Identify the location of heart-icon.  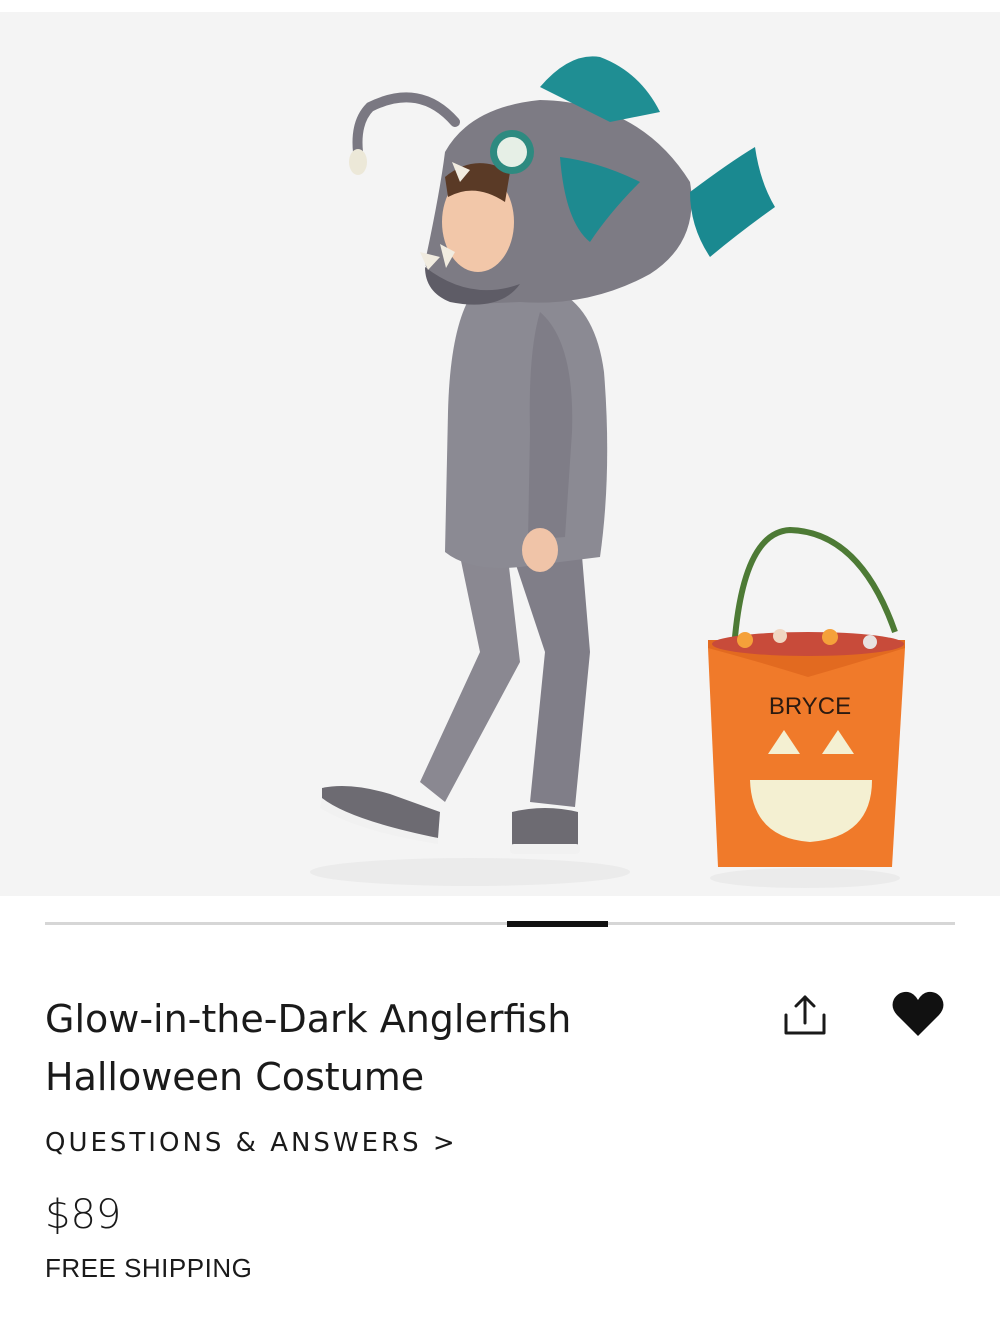
(918, 1013).